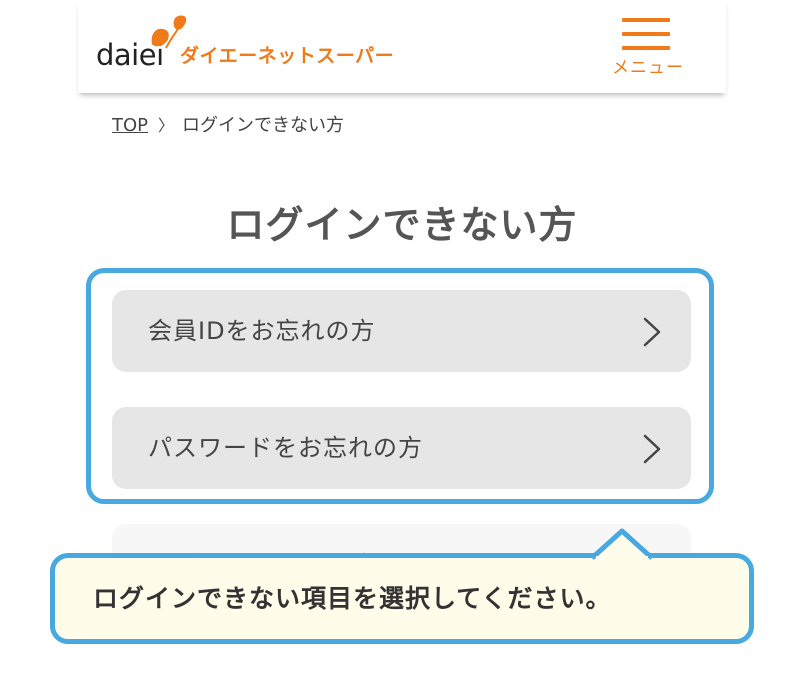  Describe the element at coordinates (263, 125) in the screenshot. I see `breadcrumb-current: ログインできない方` at that location.